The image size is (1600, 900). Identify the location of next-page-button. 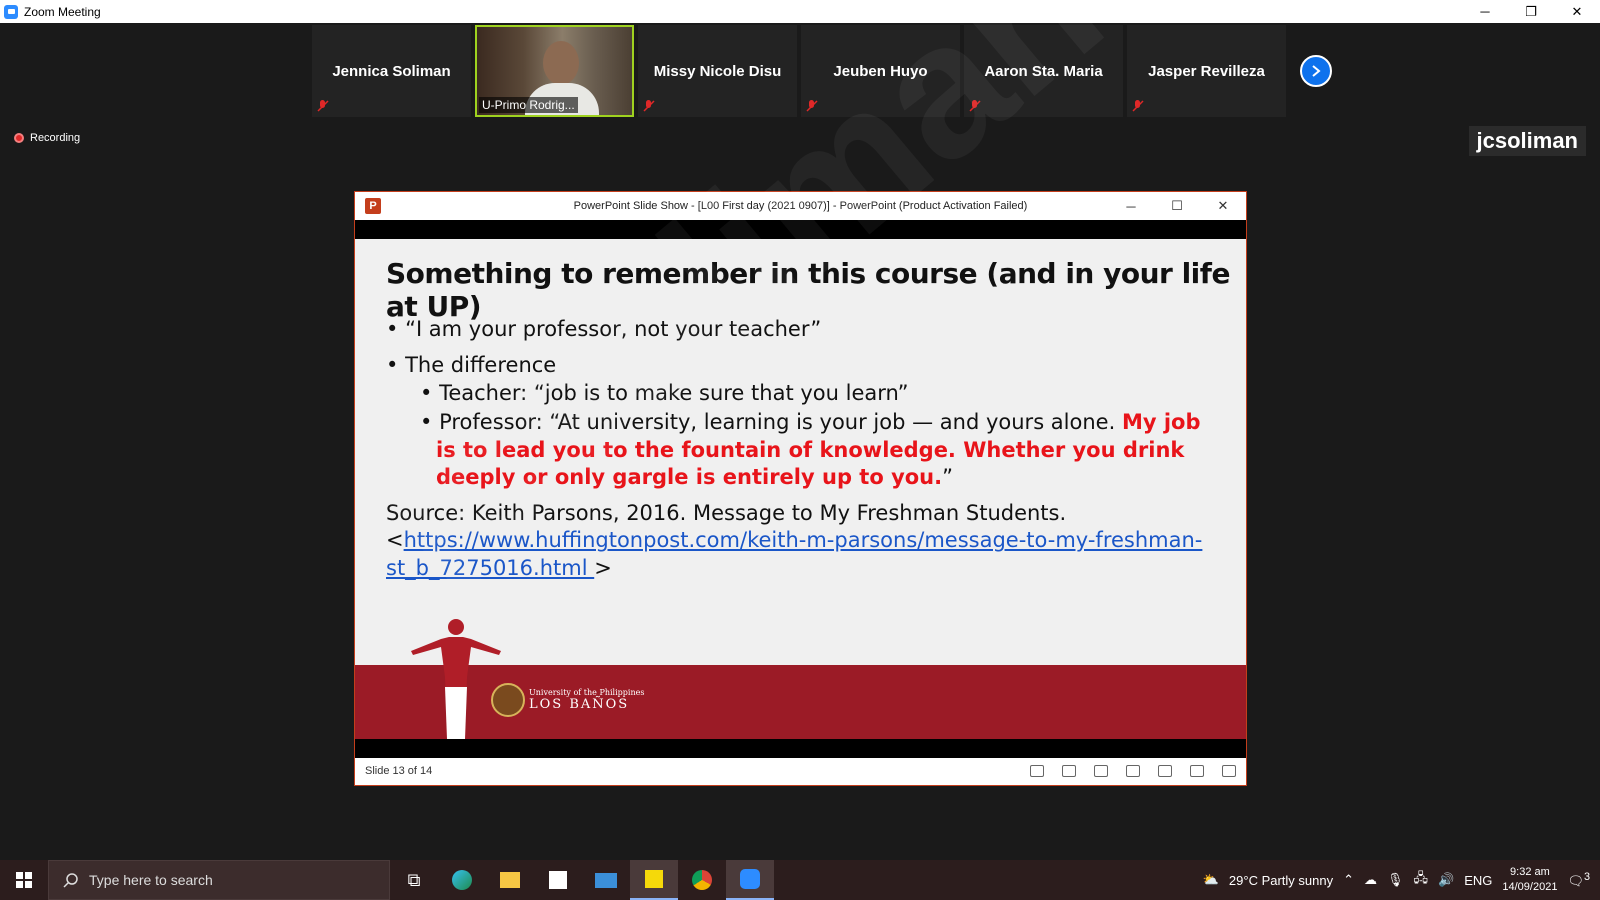
(1316, 71).